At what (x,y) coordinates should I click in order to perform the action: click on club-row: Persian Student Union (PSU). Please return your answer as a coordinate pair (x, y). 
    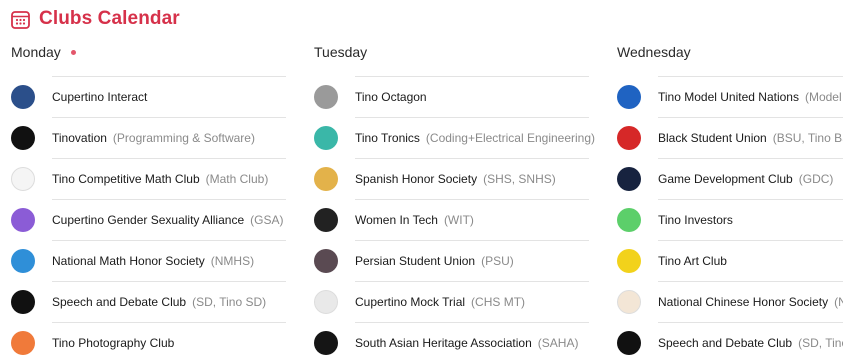
    Looking at the image, I should click on (451, 260).